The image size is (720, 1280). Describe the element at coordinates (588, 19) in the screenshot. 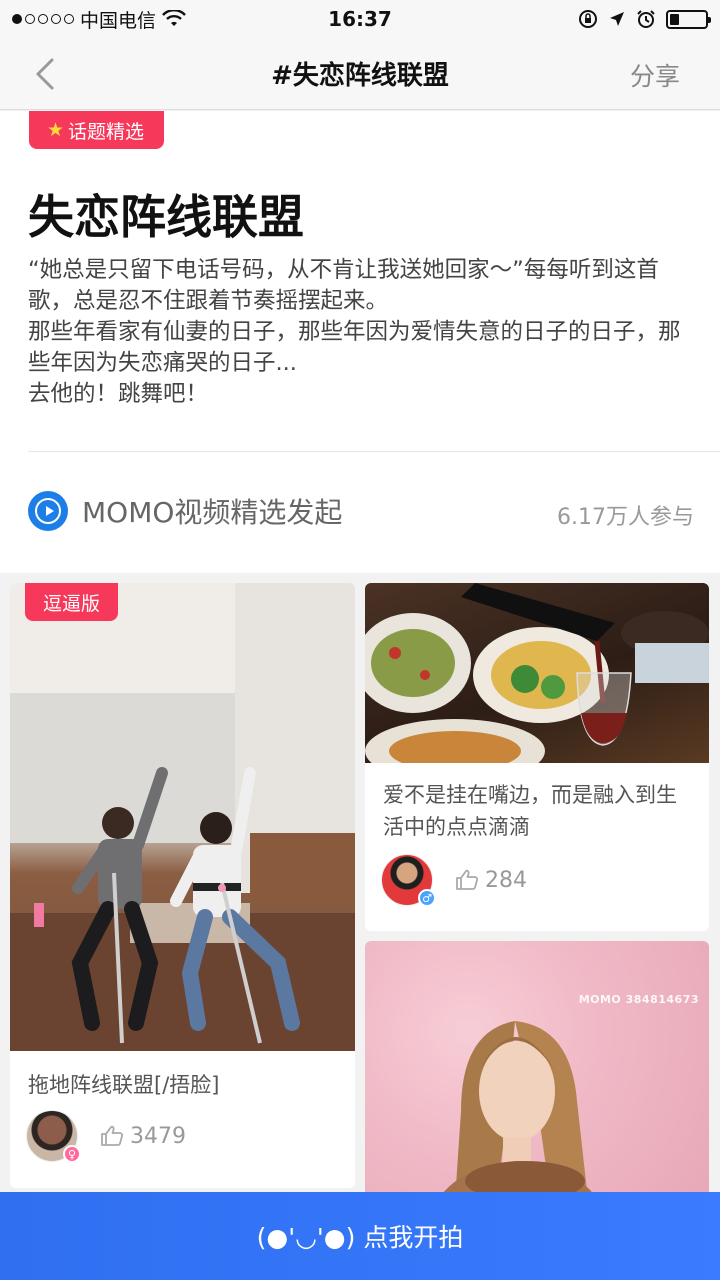

I see `rotation-lock-icon` at that location.